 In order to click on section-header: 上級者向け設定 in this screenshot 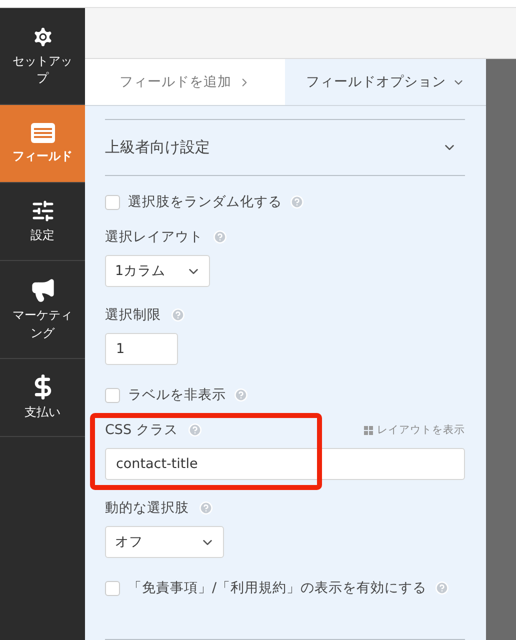, I will do `click(285, 147)`.